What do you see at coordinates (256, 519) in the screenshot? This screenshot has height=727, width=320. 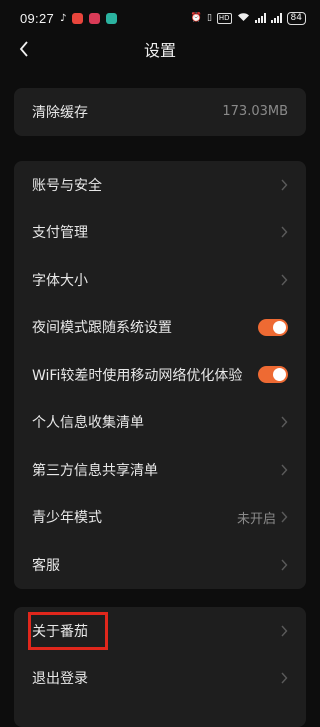 I see `row-value: 未开启` at bounding box center [256, 519].